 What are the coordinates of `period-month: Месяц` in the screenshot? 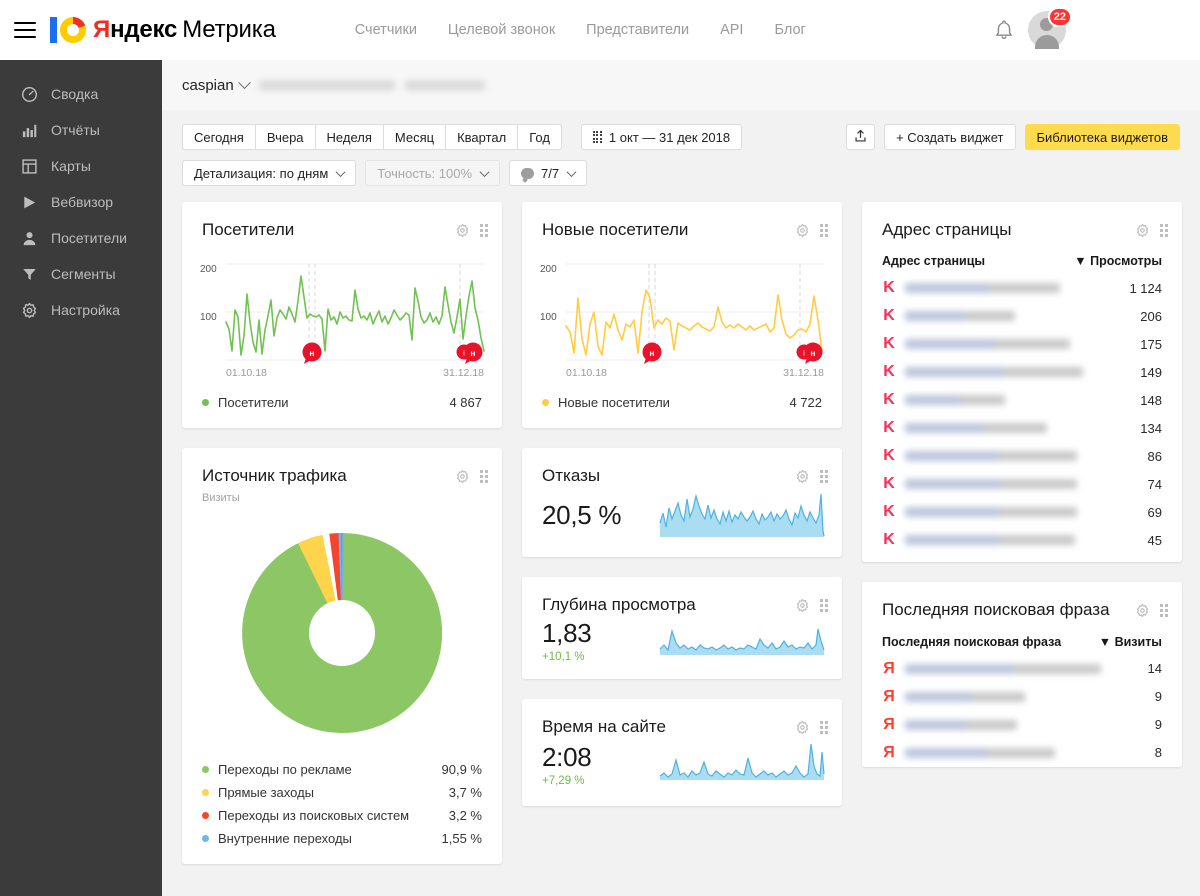 It's located at (414, 137).